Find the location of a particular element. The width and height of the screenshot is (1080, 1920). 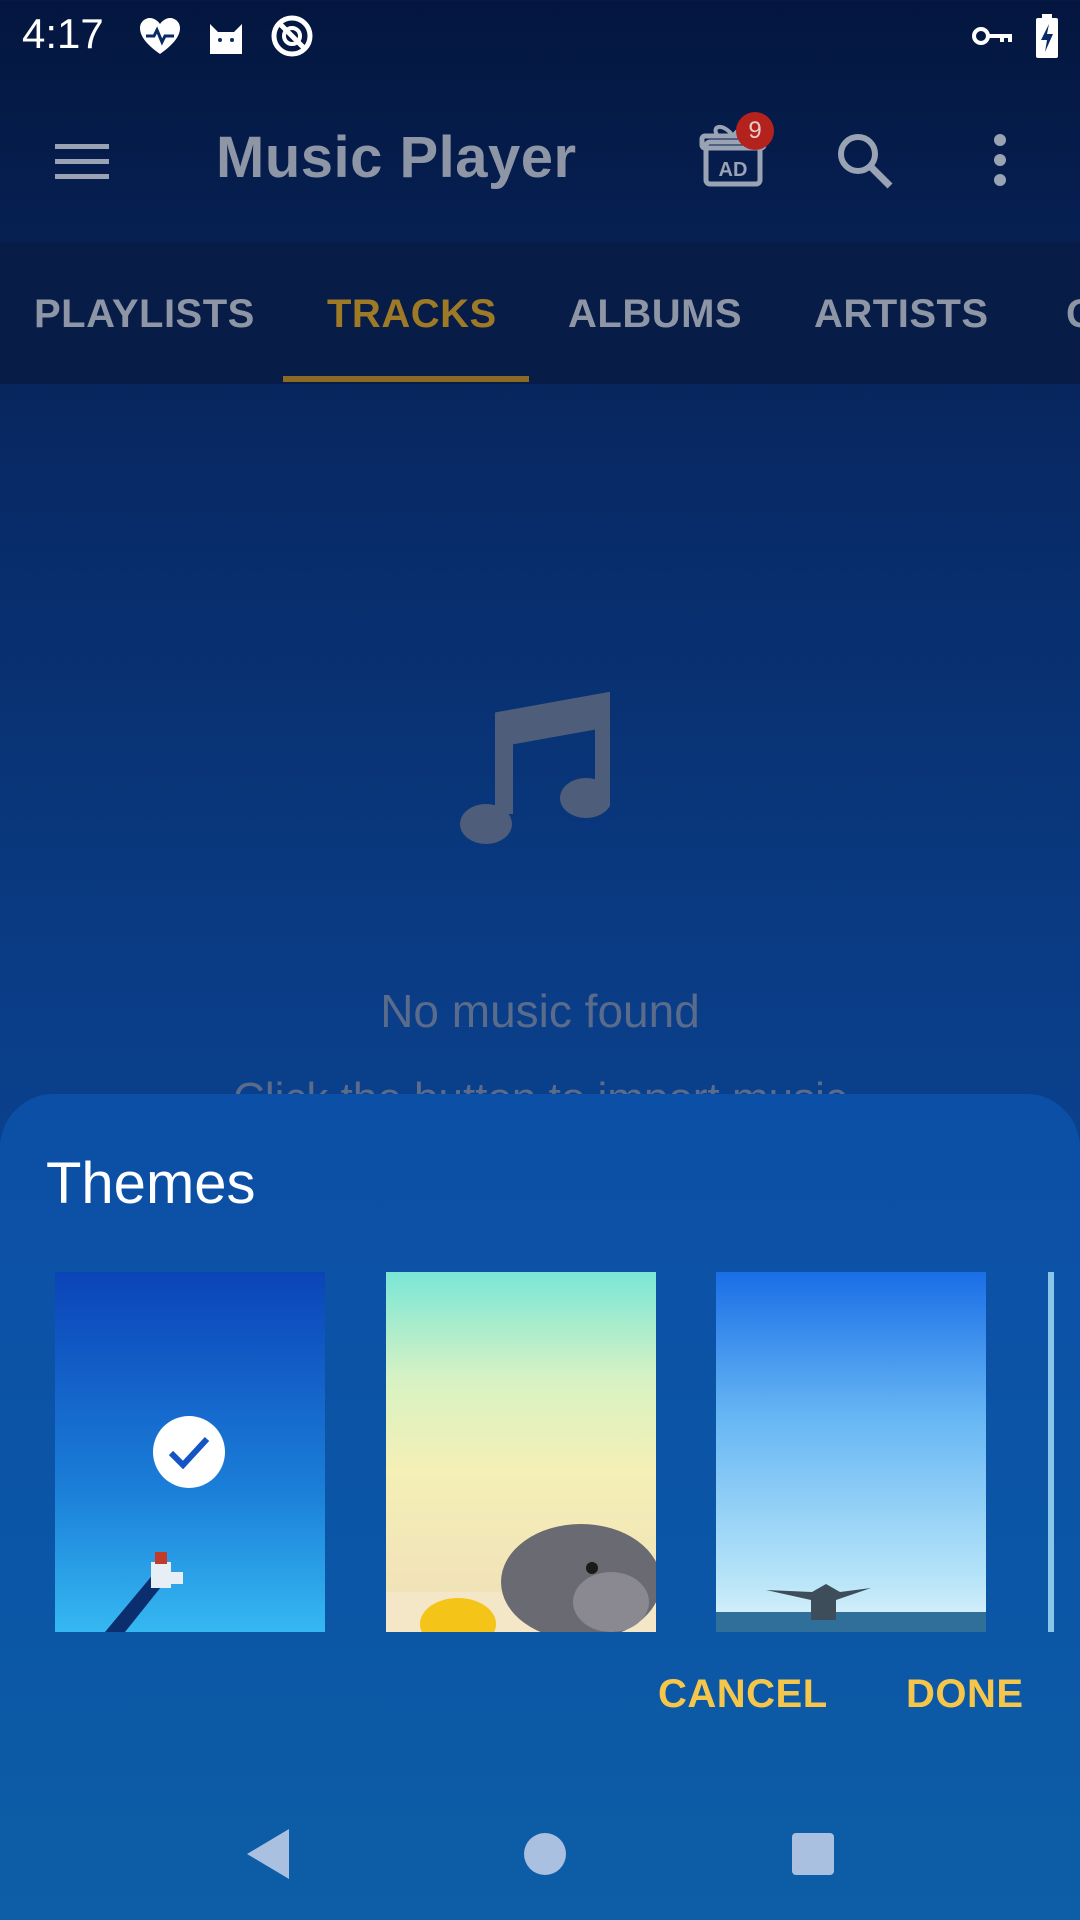

battery-charging-icon is located at coordinates (1047, 36).